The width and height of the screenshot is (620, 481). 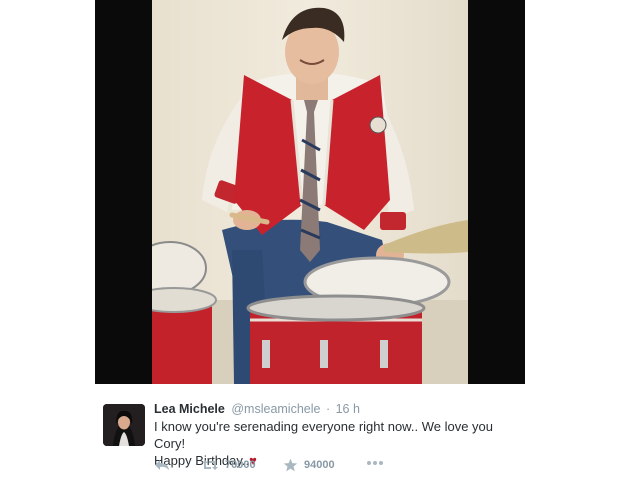 I want to click on tweet-actions: 70000 94000, so click(x=304, y=466).